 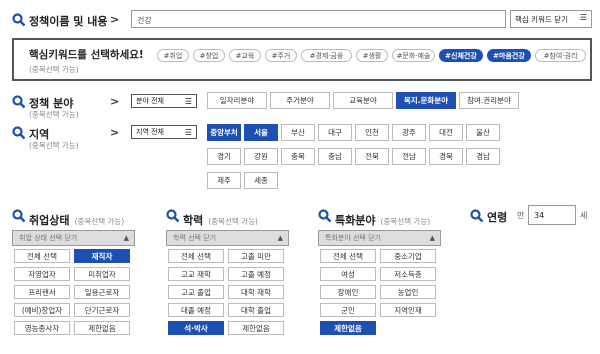 I want to click on region-option: 서울, so click(x=261, y=132).